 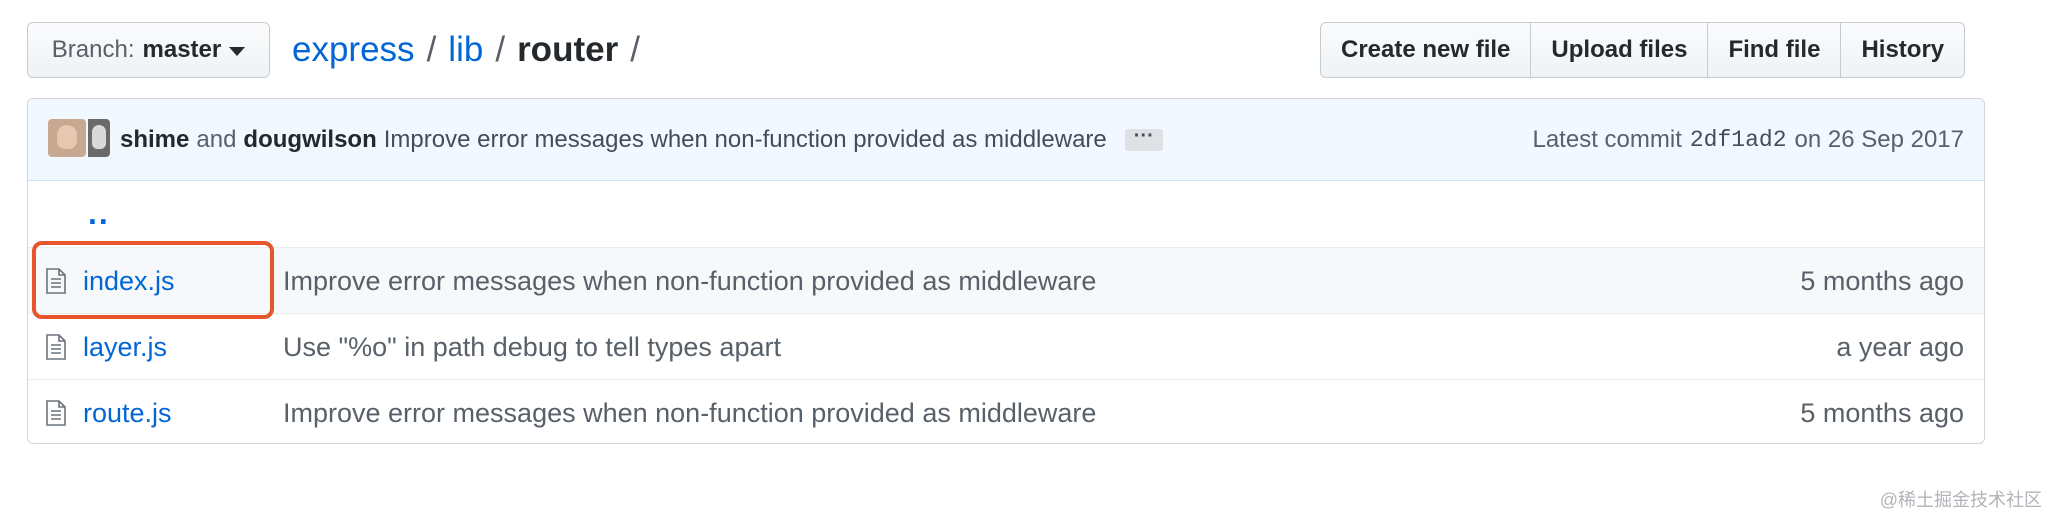 I want to click on commit-author-link: dougwilson, so click(x=309, y=140).